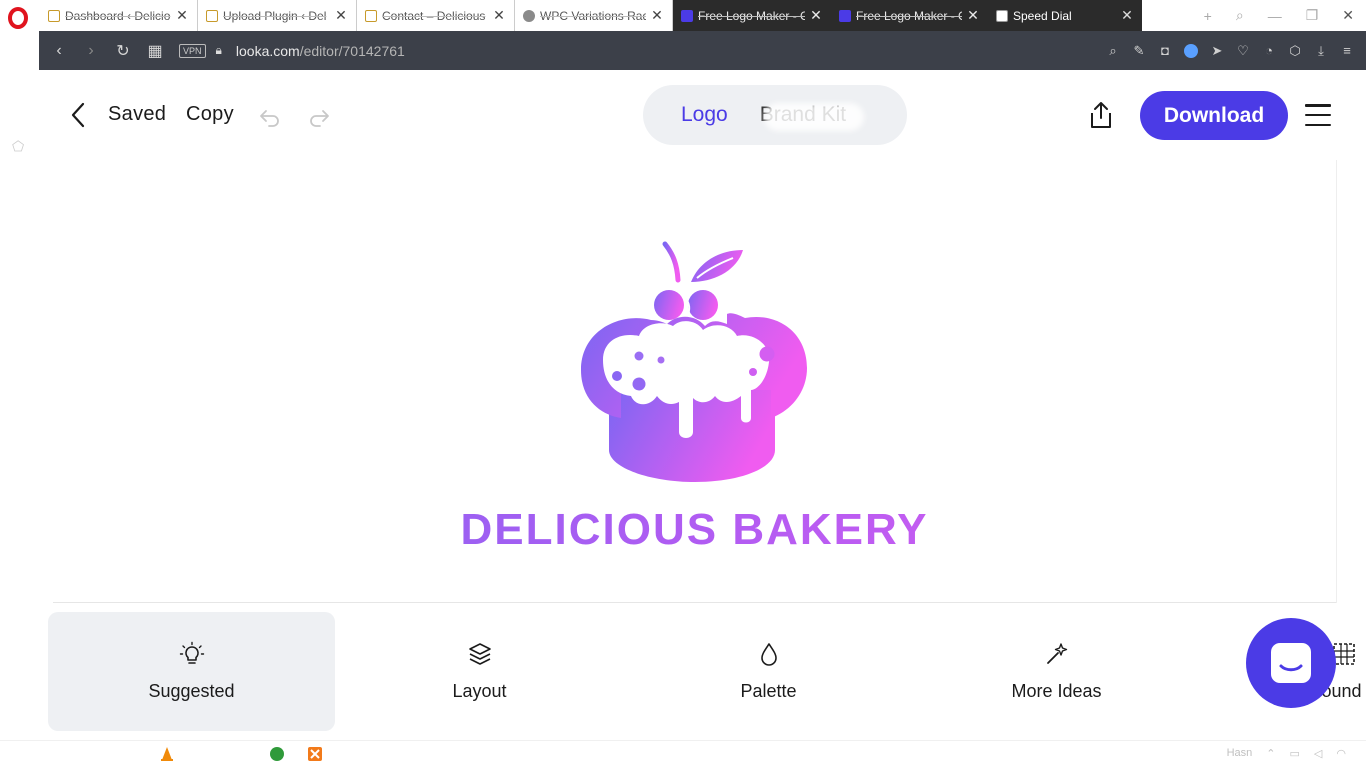  What do you see at coordinates (1056, 671) in the screenshot?
I see `tool-more-ideas: More Ideas` at bounding box center [1056, 671].